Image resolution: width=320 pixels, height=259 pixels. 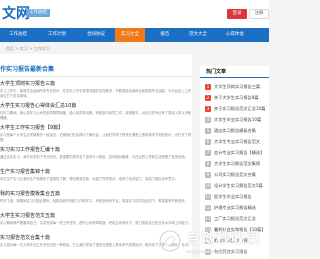 I want to click on page-title: 作实习报告最新合集, so click(x=27, y=69).